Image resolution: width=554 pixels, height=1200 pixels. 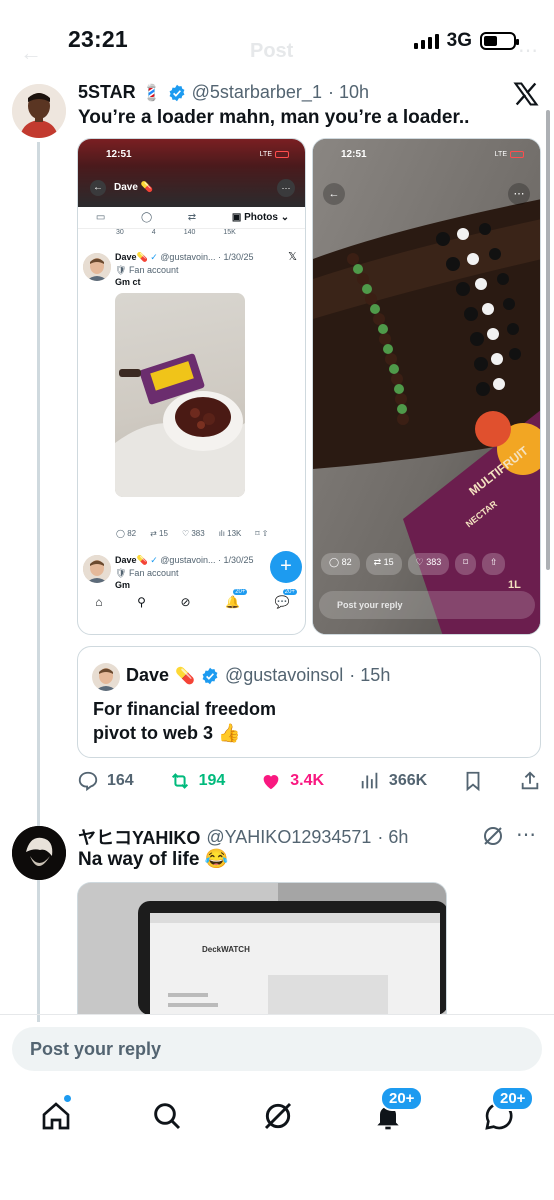 What do you see at coordinates (226, 949) in the screenshot?
I see `screen-brand: DeckWATCH` at bounding box center [226, 949].